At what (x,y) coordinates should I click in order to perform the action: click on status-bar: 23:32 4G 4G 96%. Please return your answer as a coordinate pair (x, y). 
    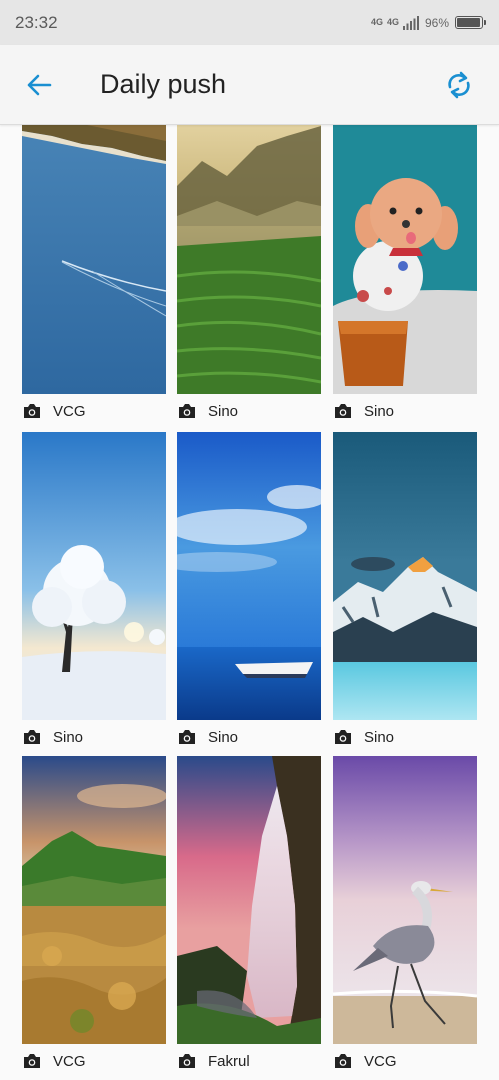
    Looking at the image, I should click on (249, 22).